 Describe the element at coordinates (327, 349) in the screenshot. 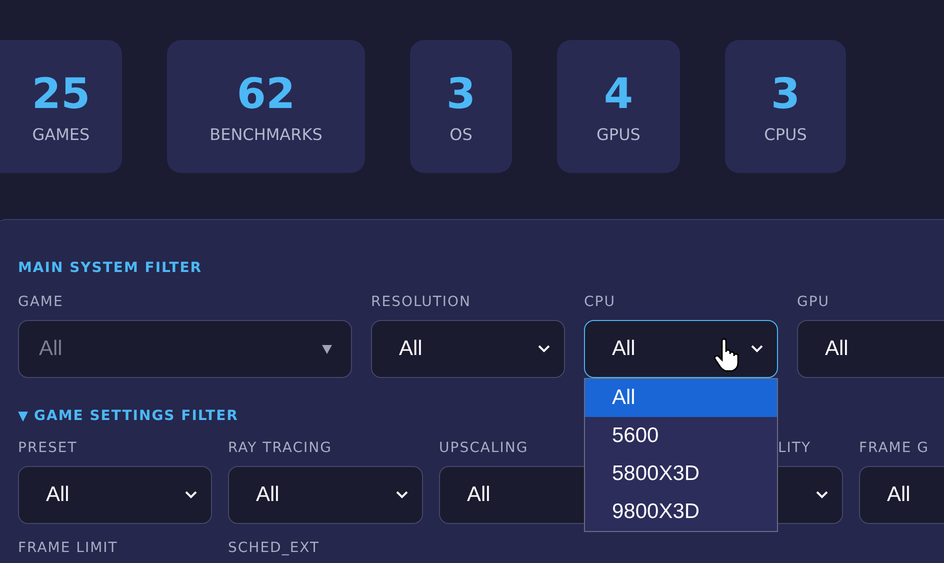

I see `dropdown-triangle-icon` at that location.